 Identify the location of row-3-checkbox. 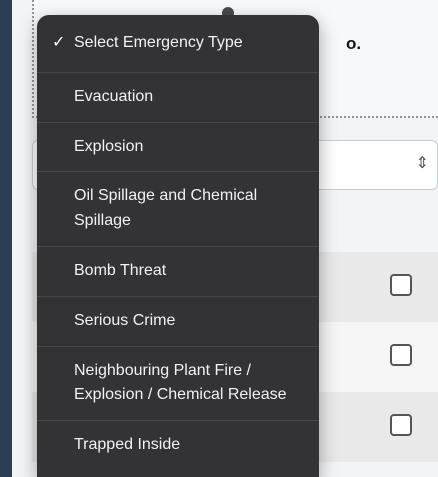
(401, 425).